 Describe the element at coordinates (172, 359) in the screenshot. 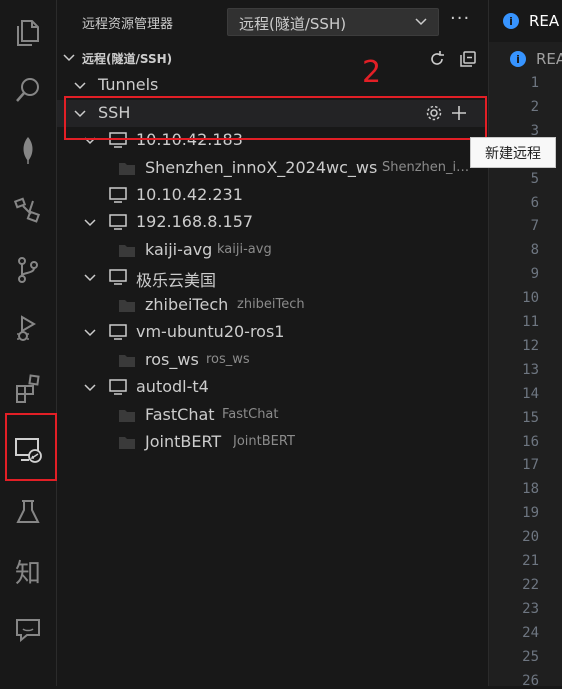

I see `tree-item-label: ros_ws` at that location.